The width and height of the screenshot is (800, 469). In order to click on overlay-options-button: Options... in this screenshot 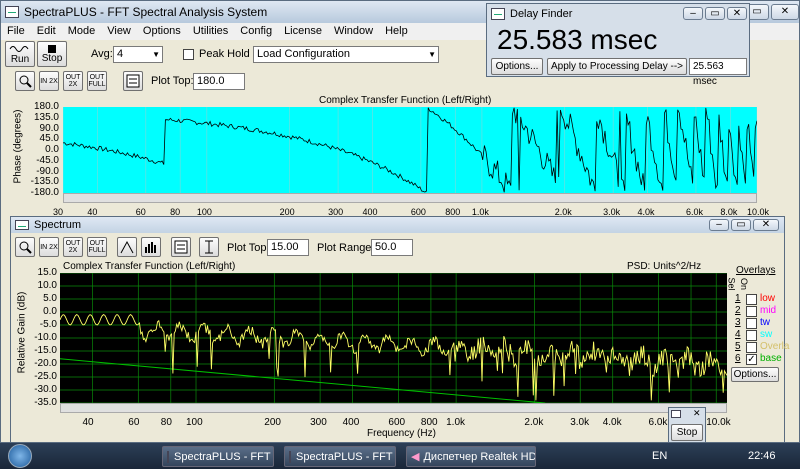, I will do `click(755, 374)`.